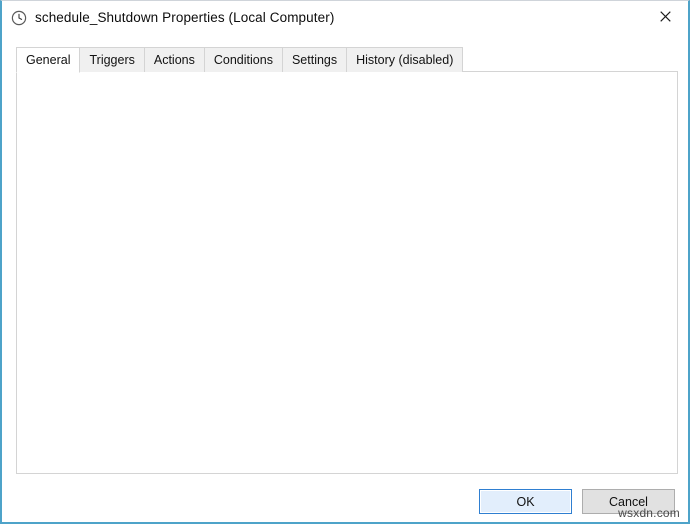  I want to click on tab-settings: Settings, so click(314, 59).